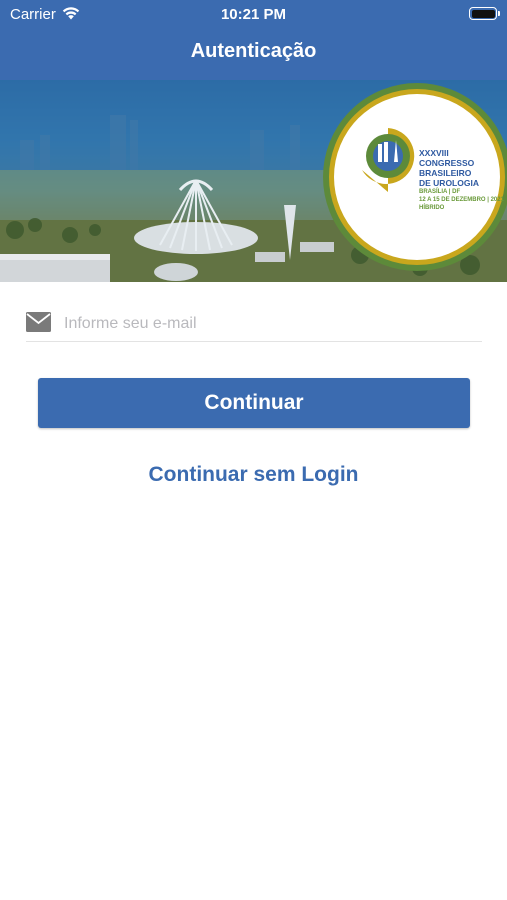  What do you see at coordinates (434, 153) in the screenshot?
I see `seal-line: XXXVIII` at bounding box center [434, 153].